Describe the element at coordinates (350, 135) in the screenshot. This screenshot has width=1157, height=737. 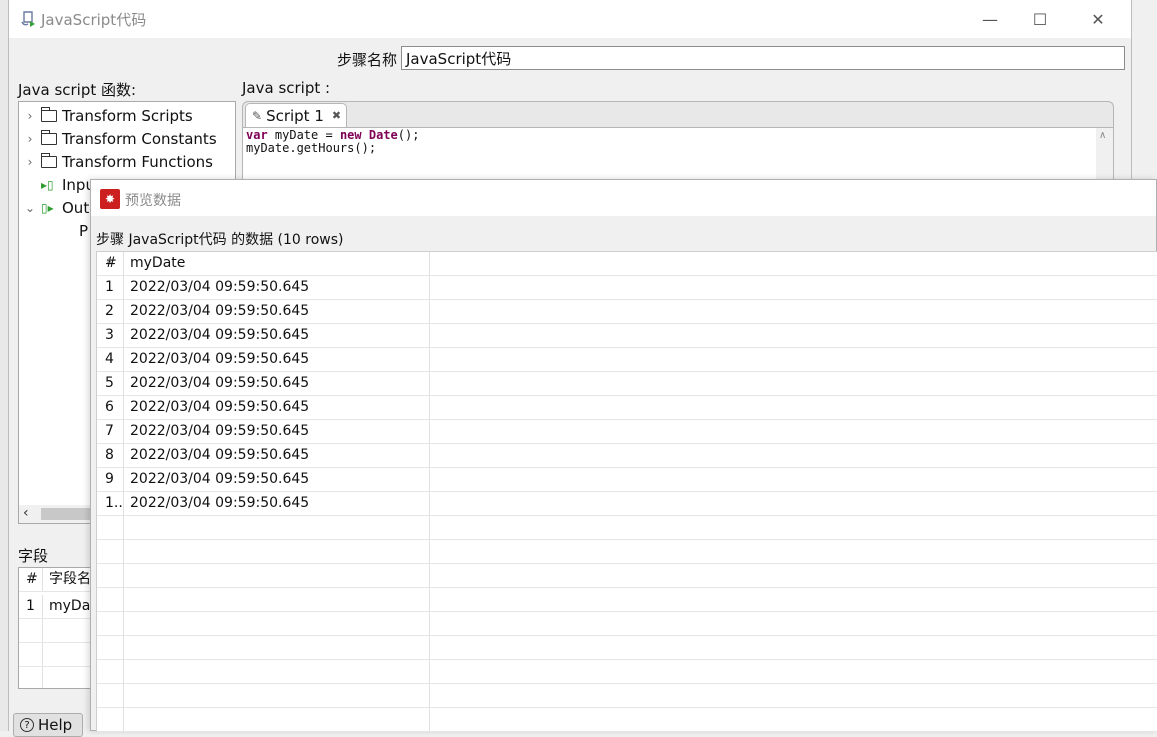
I see `code-keyword: new` at that location.